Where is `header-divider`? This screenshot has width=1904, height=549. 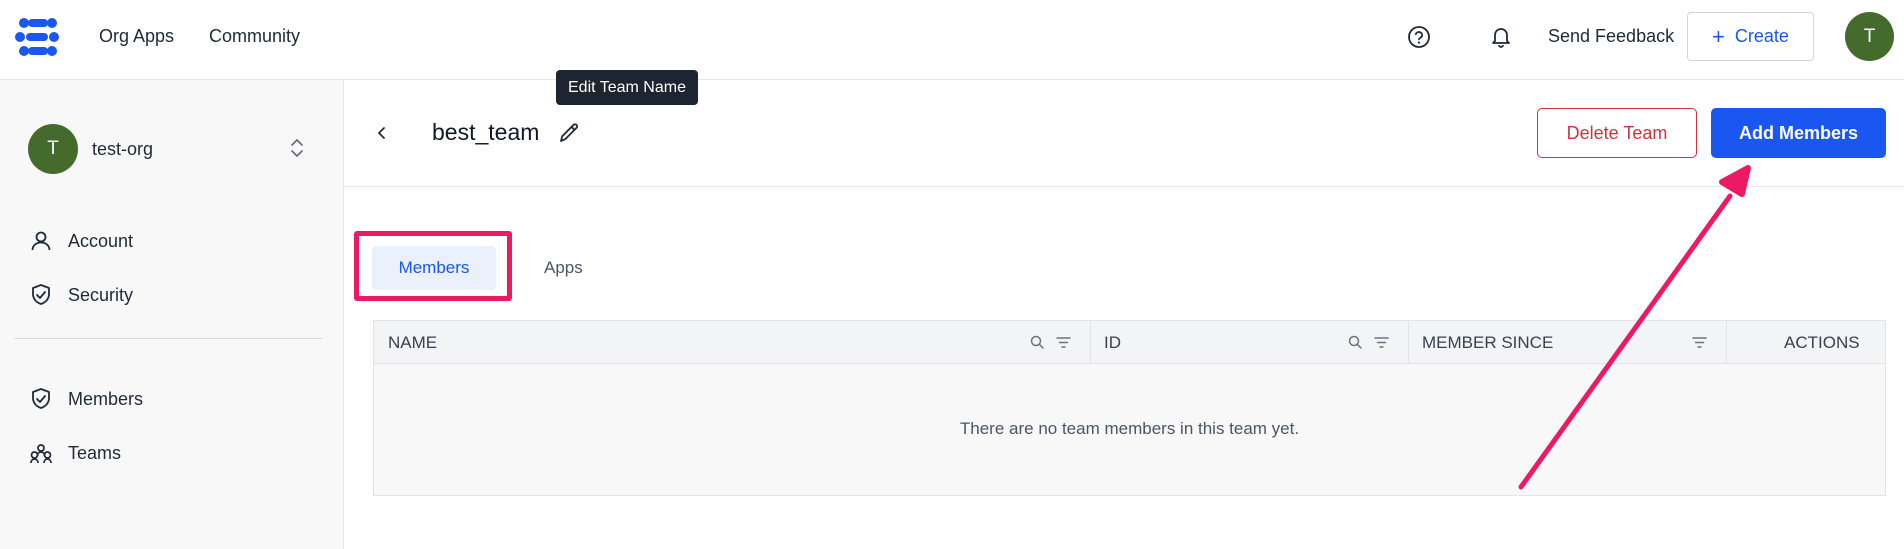 header-divider is located at coordinates (1124, 186).